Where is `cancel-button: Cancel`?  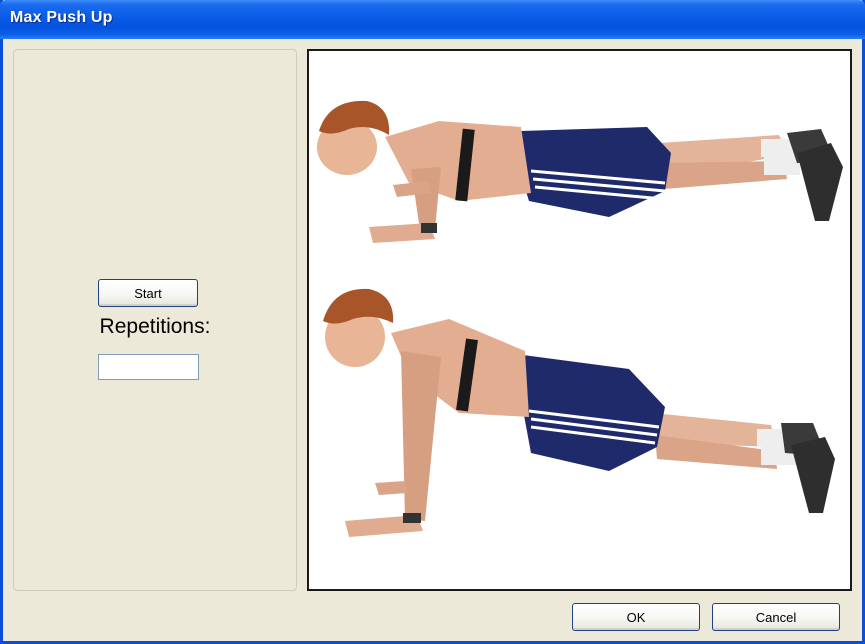 cancel-button: Cancel is located at coordinates (776, 617).